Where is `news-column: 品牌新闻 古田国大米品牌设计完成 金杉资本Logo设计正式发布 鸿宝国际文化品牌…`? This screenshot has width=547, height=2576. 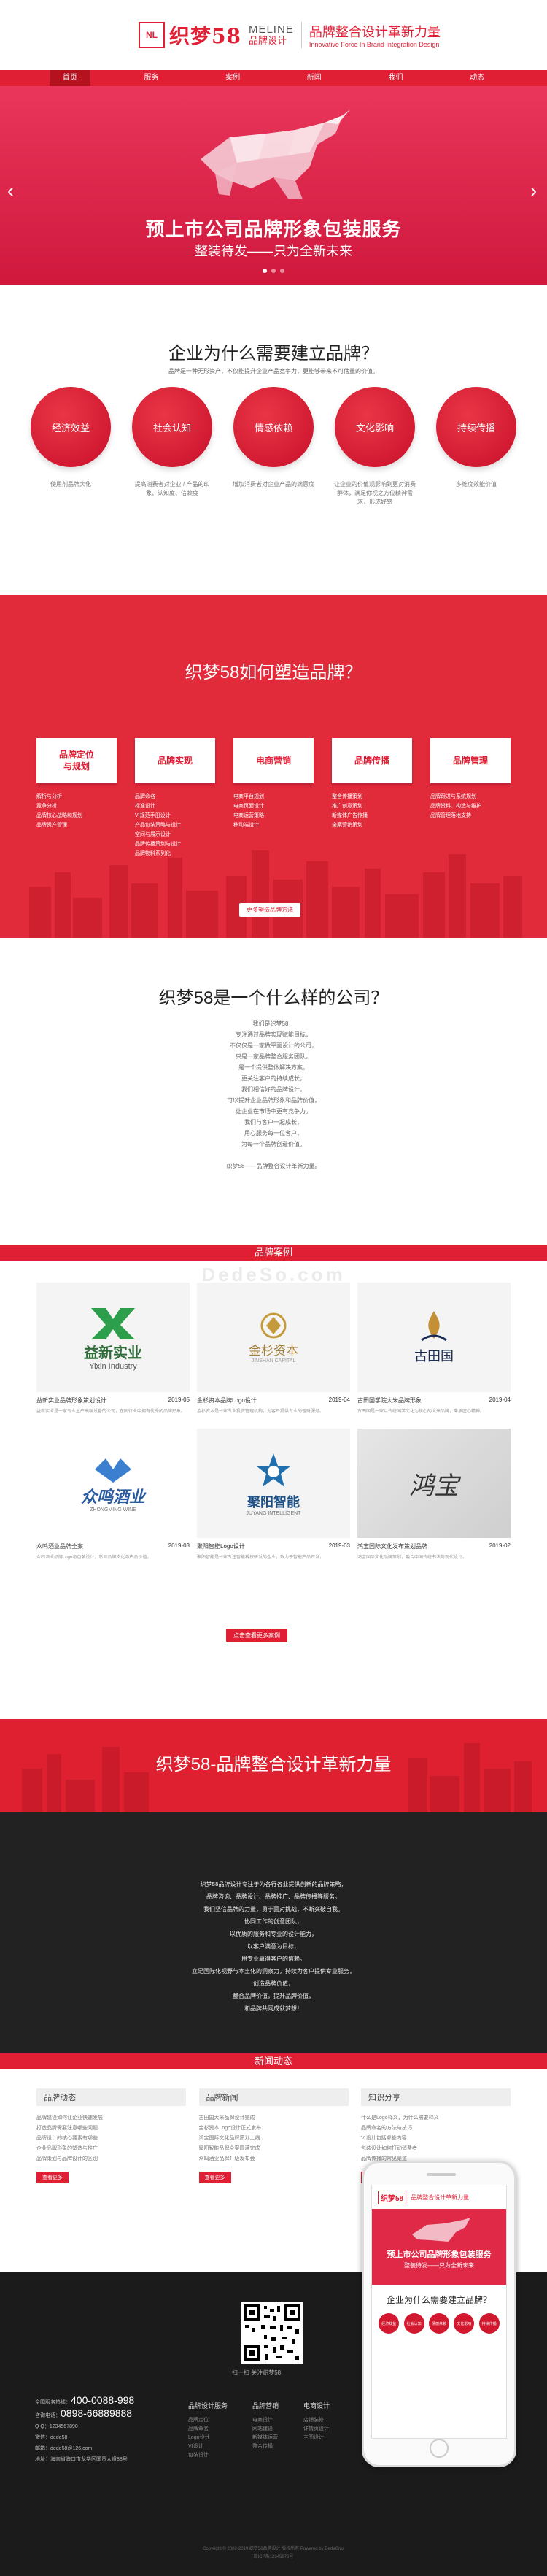
news-column: 品牌新闻 古田国大米品牌设计完成 金杉资本Logo设计正式发布 鸿宝国际文化品牌… is located at coordinates (273, 2135).